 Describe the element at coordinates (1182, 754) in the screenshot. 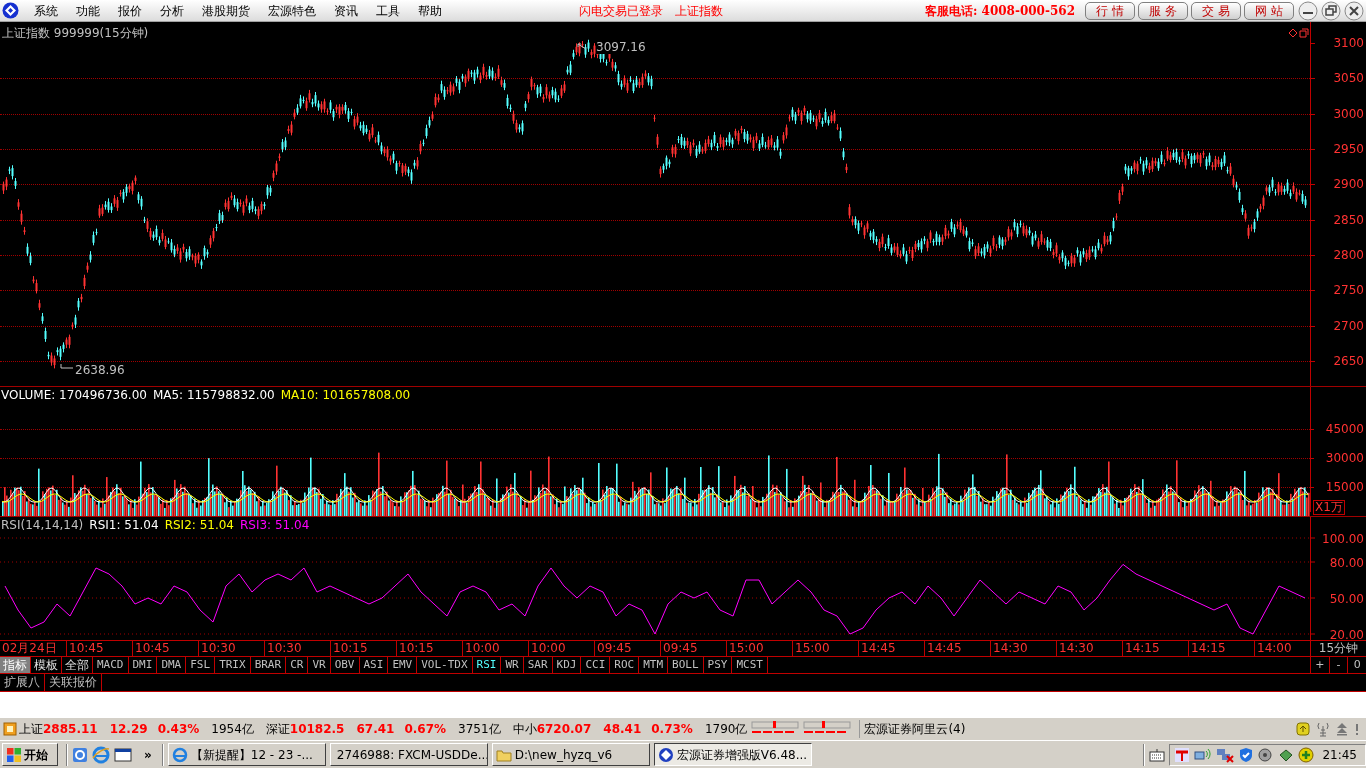

I see `flag-icon` at that location.